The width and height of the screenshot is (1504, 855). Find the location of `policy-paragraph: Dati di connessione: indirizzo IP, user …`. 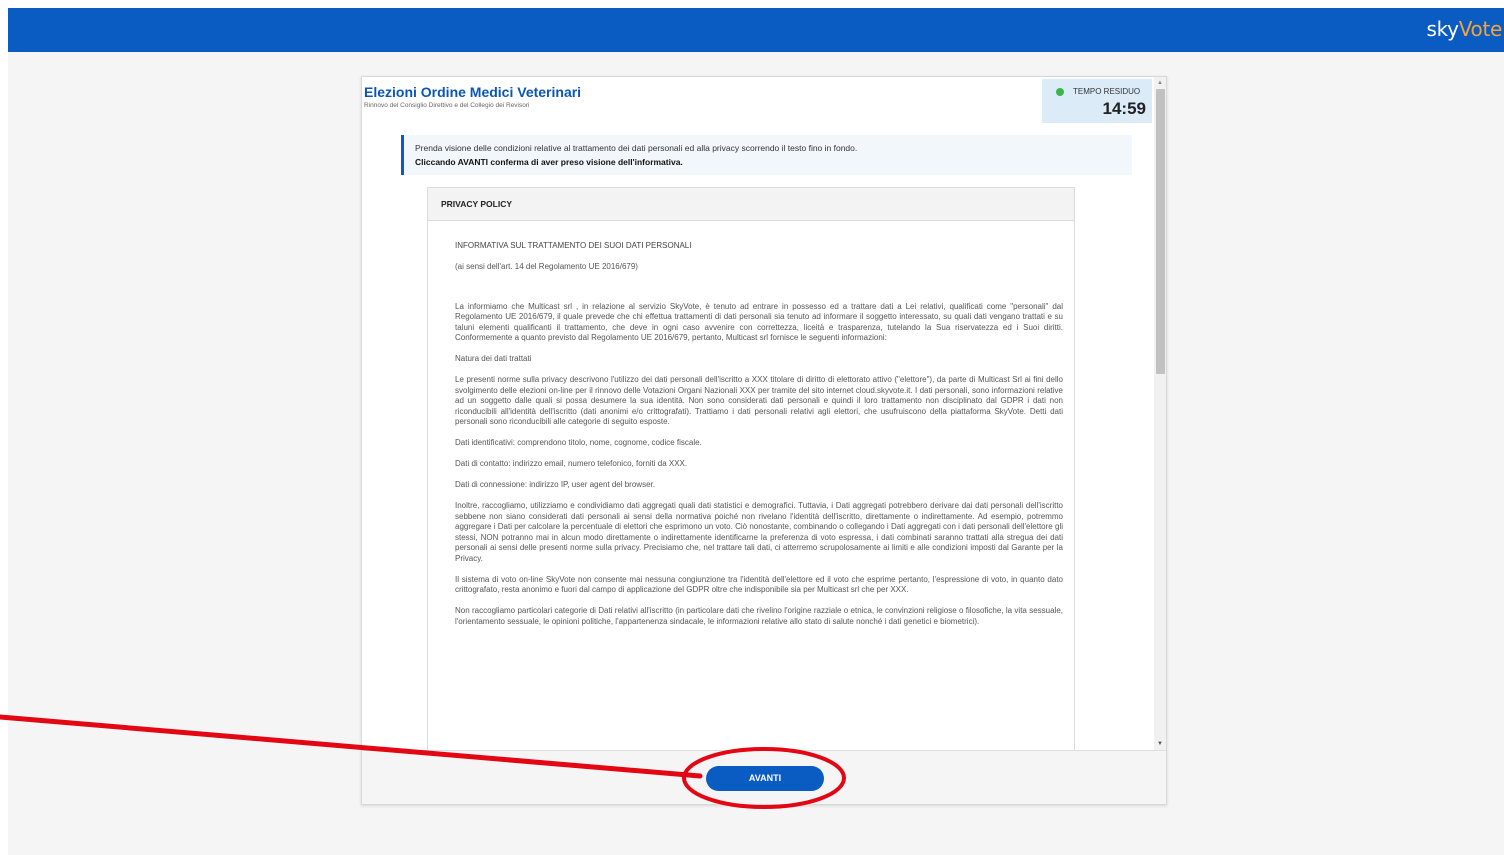

policy-paragraph: Dati di connessione: indirizzo IP, user … is located at coordinates (555, 484).